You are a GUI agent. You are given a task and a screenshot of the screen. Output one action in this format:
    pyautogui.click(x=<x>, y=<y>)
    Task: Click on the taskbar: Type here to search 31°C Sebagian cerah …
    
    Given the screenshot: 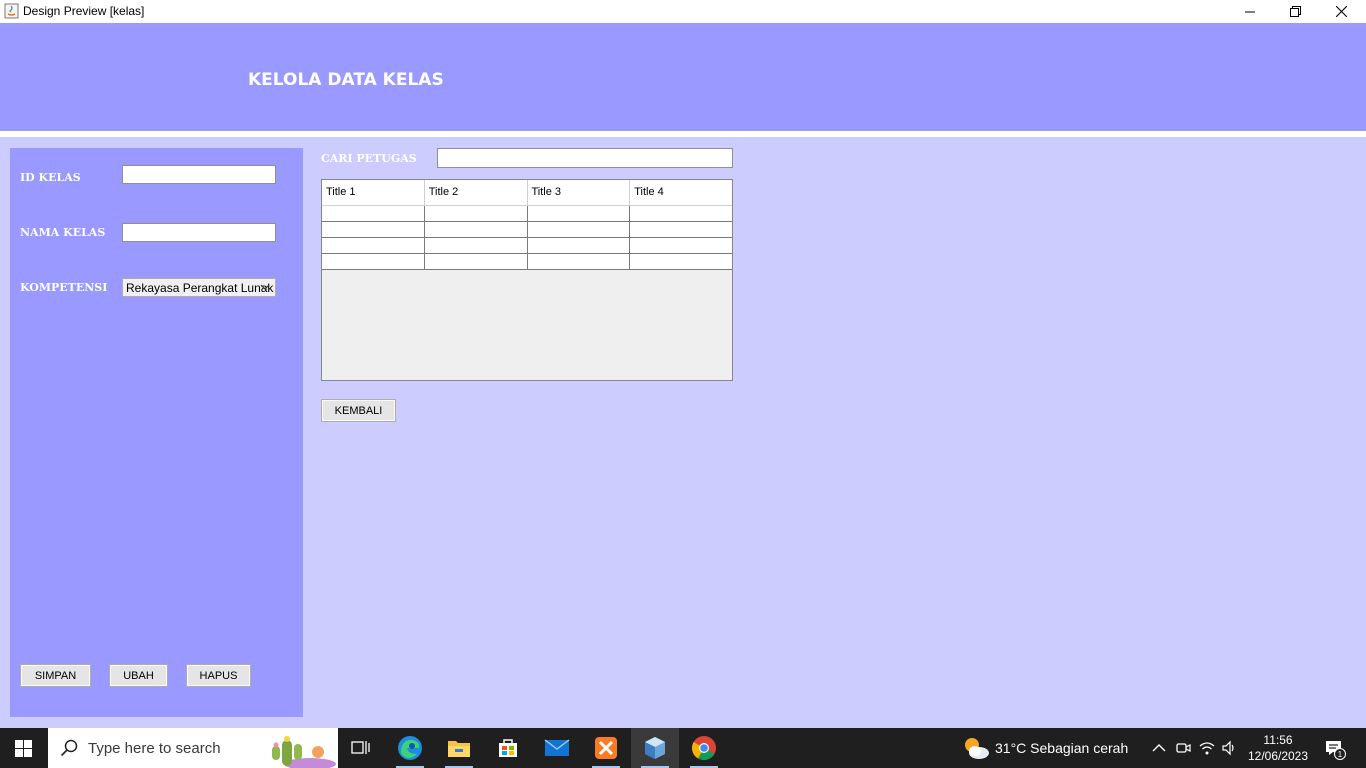 What is the action you would take?
    pyautogui.click(x=683, y=748)
    